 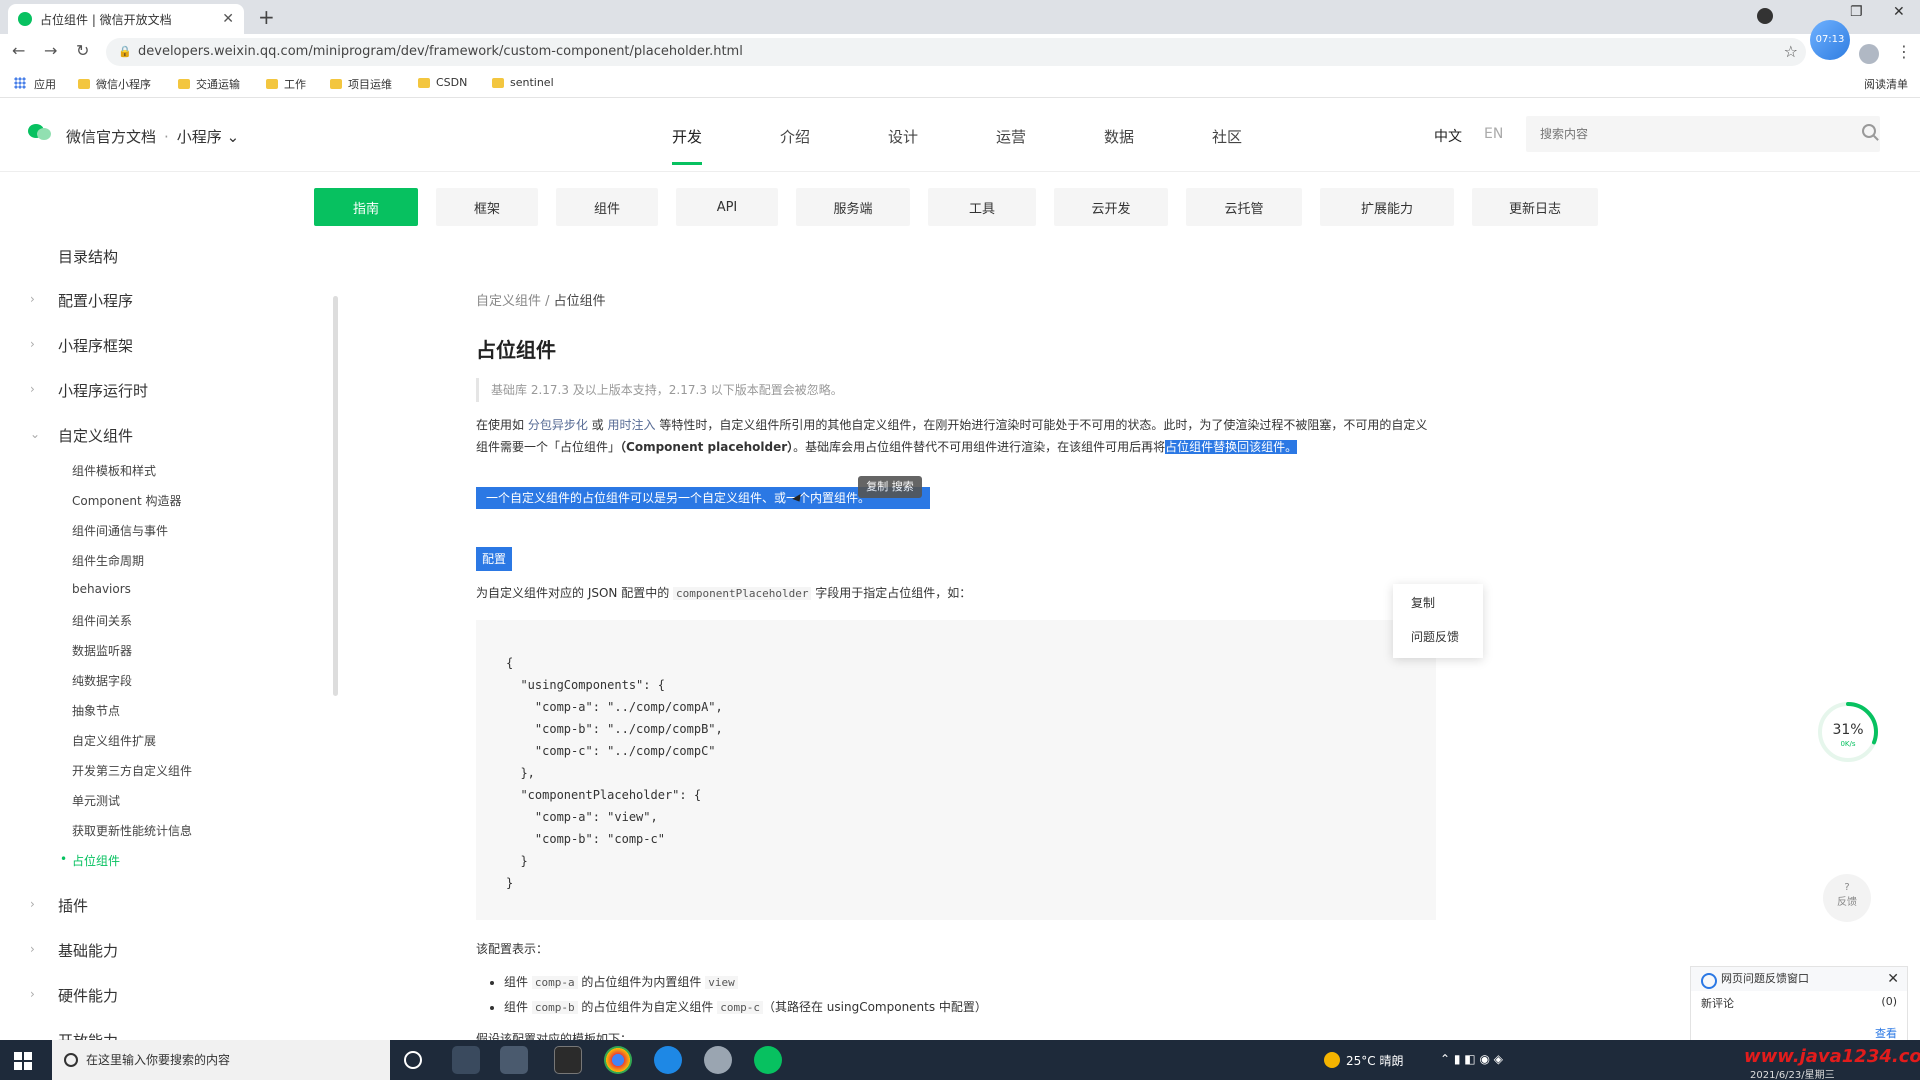 What do you see at coordinates (1886, 84) in the screenshot?
I see `reading-list: 阅读清单` at bounding box center [1886, 84].